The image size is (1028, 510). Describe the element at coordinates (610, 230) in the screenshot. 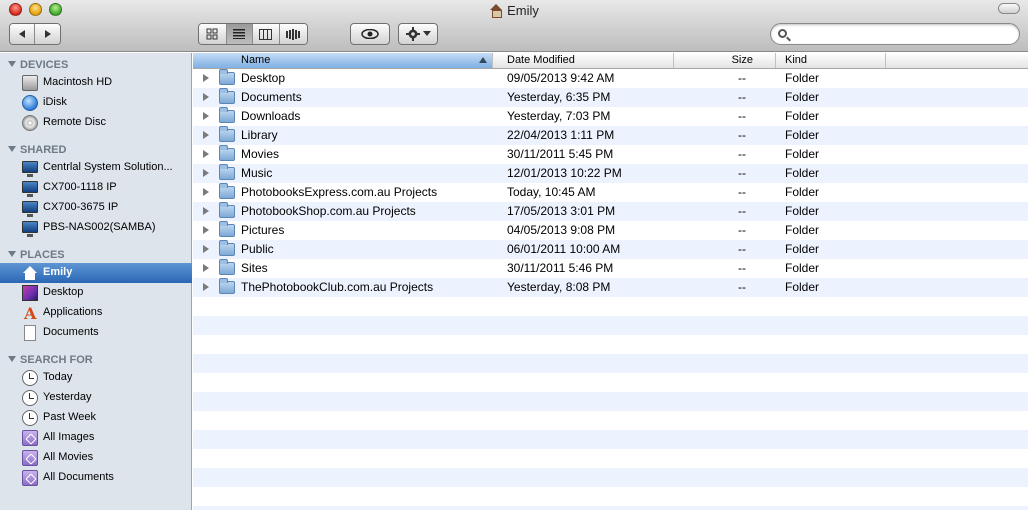

I see `table-row: Pictures 04/05/2013 9:08 PM -- Folder` at that location.